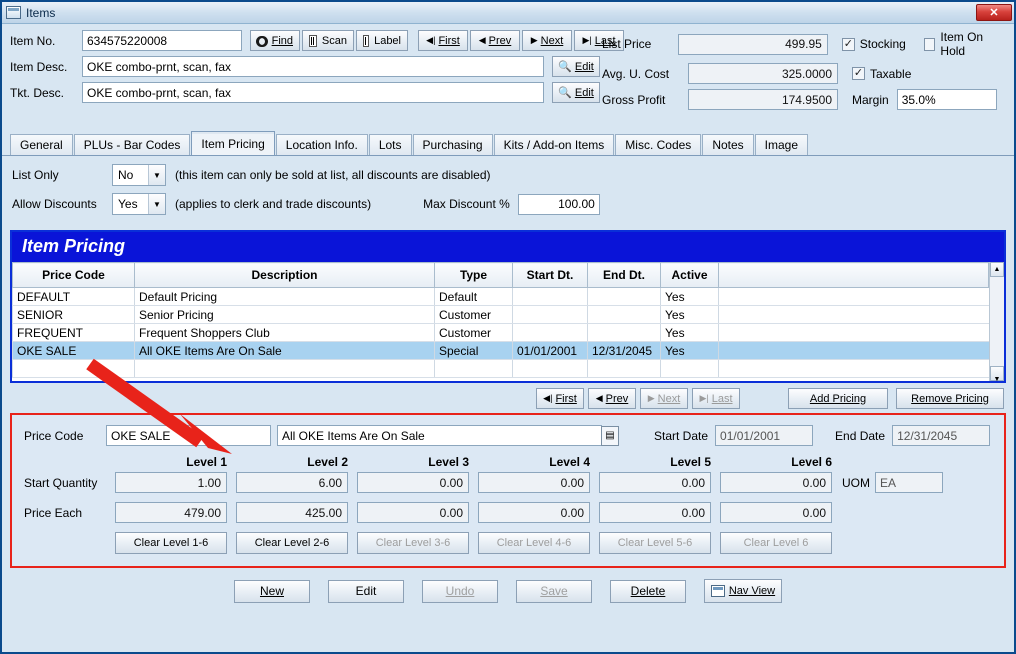  What do you see at coordinates (994, 12) in the screenshot?
I see `close-icon: ✕` at bounding box center [994, 12].